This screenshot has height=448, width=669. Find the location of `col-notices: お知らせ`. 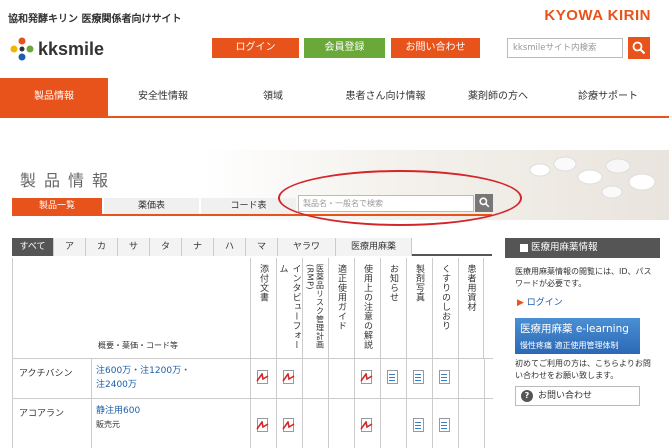

col-notices: お知らせ is located at coordinates (393, 308).